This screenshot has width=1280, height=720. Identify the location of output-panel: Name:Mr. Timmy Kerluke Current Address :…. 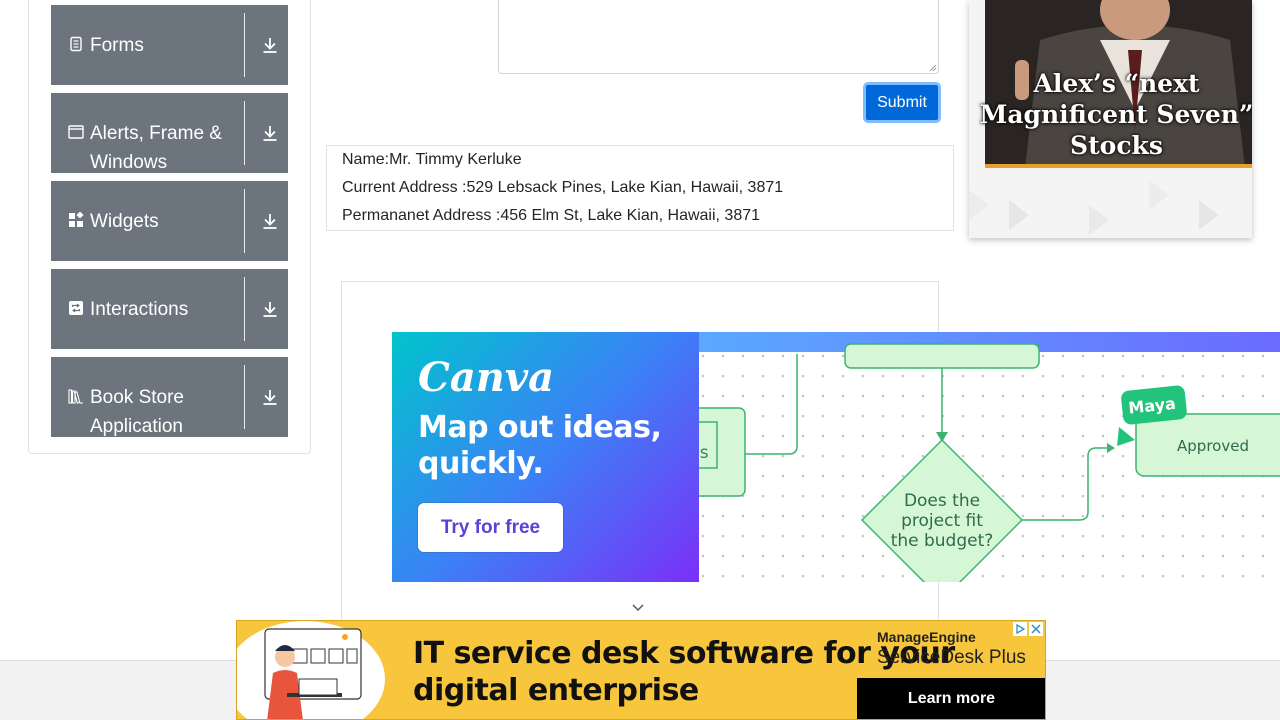
(640, 188).